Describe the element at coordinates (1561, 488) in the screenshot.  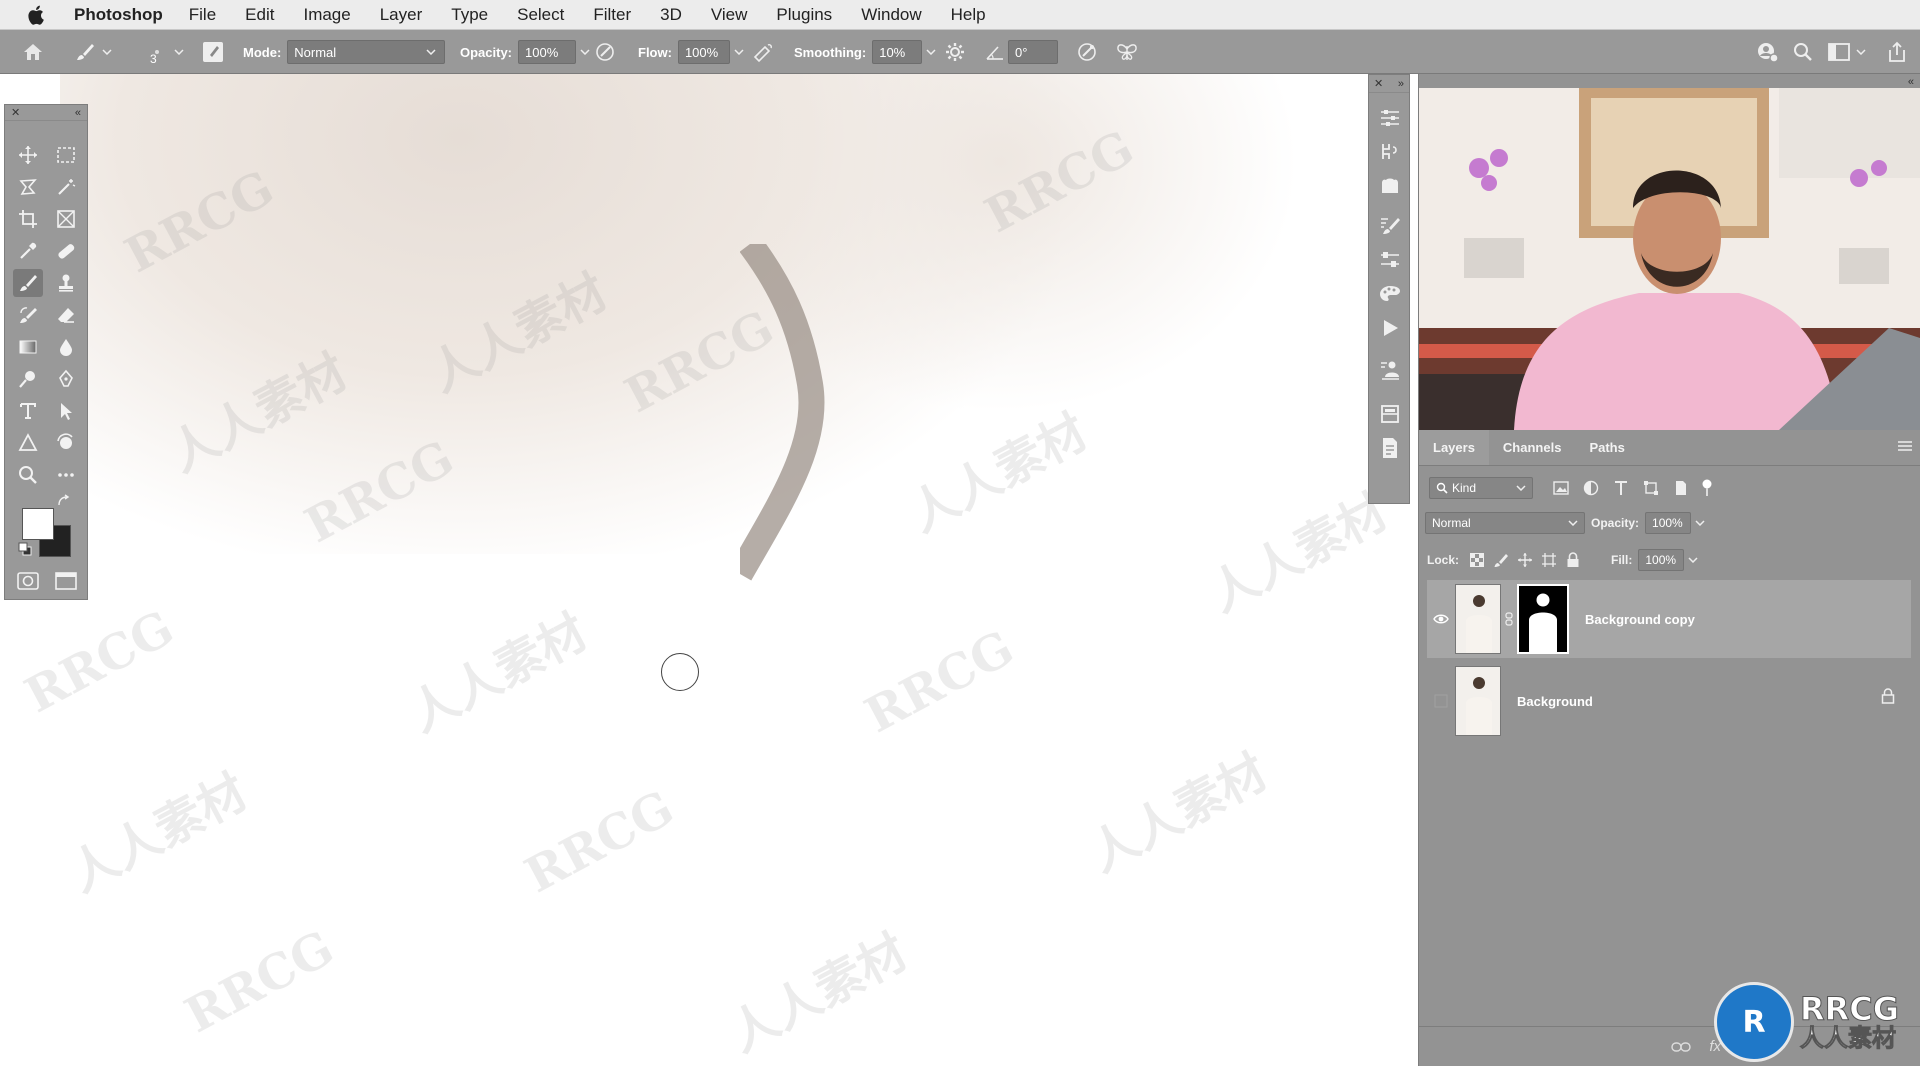
I see `filter-pixel-layers` at that location.